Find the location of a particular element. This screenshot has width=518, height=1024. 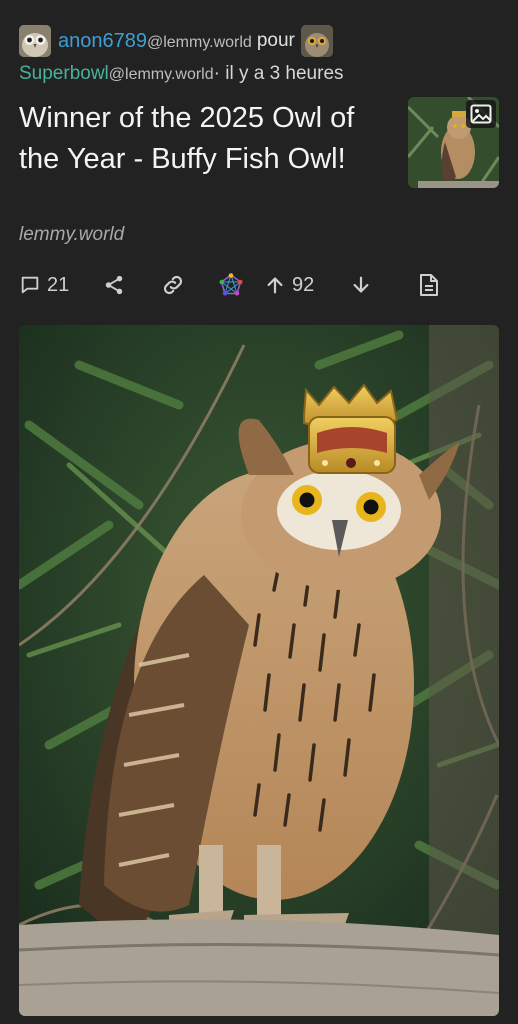

upvote-button: 92 is located at coordinates (289, 285).